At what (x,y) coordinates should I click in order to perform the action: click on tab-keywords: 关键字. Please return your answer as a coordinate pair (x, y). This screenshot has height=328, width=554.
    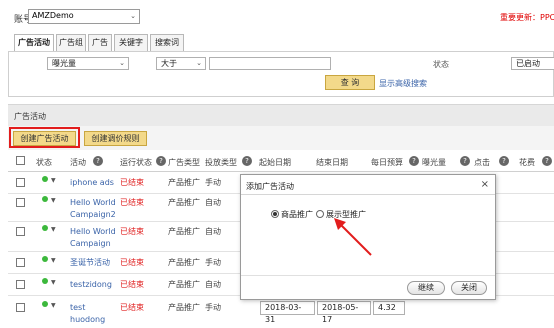
    Looking at the image, I should click on (131, 42).